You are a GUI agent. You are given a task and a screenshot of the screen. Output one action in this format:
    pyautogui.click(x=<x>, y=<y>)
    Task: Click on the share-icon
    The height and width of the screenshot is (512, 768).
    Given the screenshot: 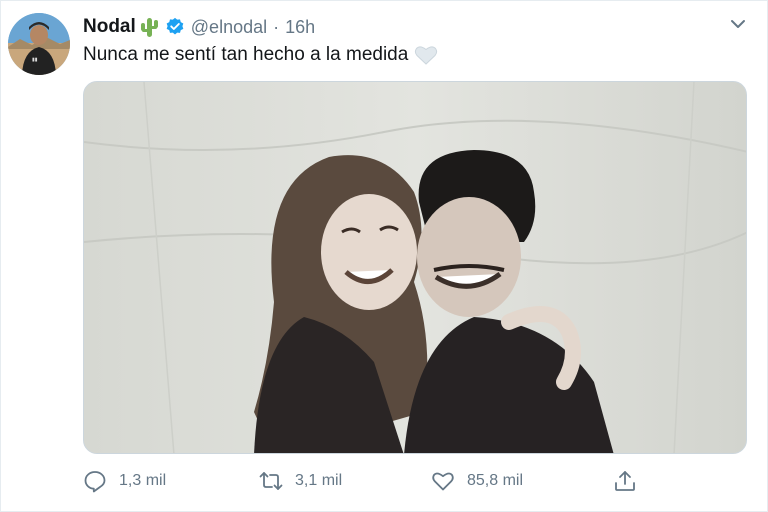 What is the action you would take?
    pyautogui.click(x=625, y=481)
    